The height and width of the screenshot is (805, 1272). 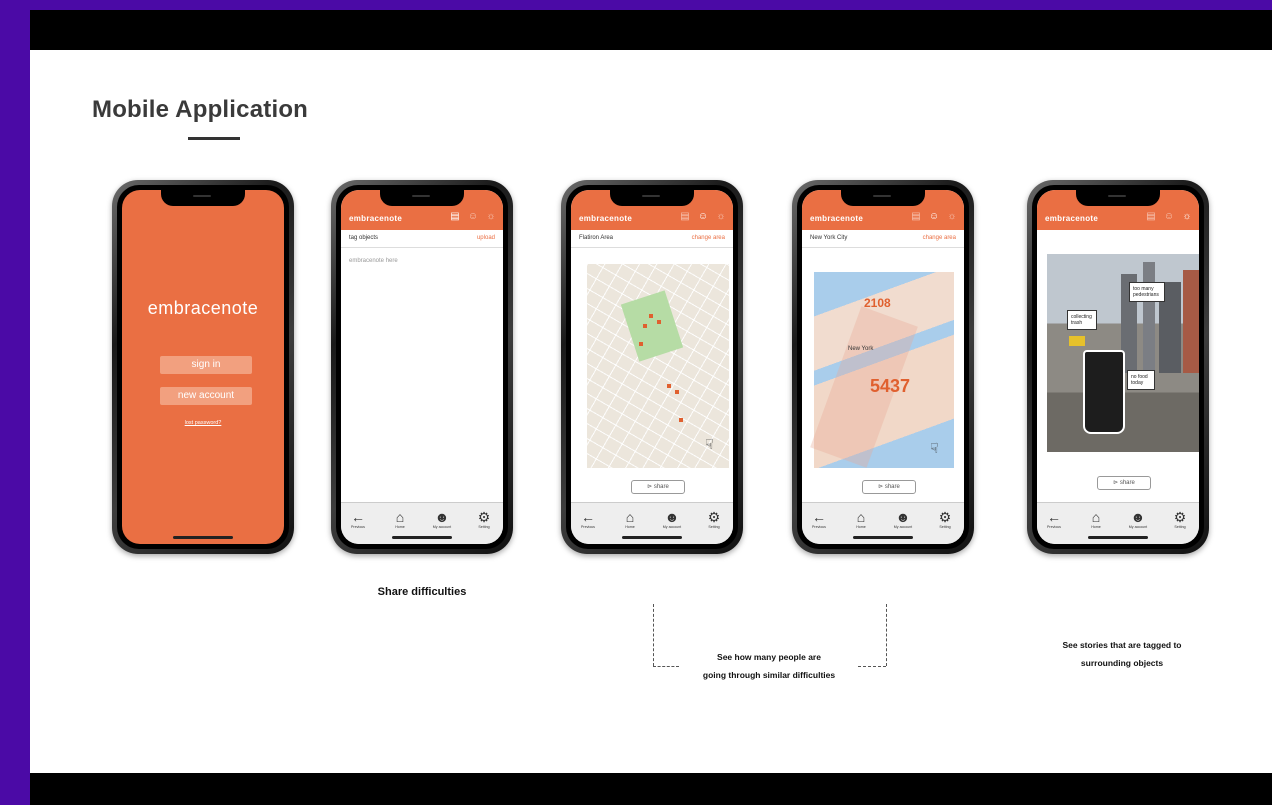 I want to click on person-icon: ☻, so click(x=442, y=517).